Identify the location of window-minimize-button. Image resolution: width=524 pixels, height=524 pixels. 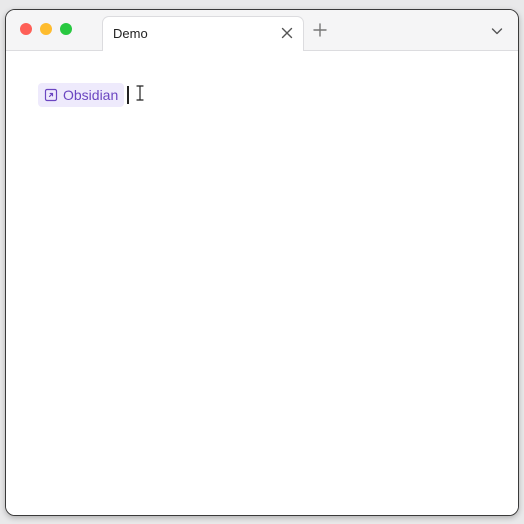
(46, 29).